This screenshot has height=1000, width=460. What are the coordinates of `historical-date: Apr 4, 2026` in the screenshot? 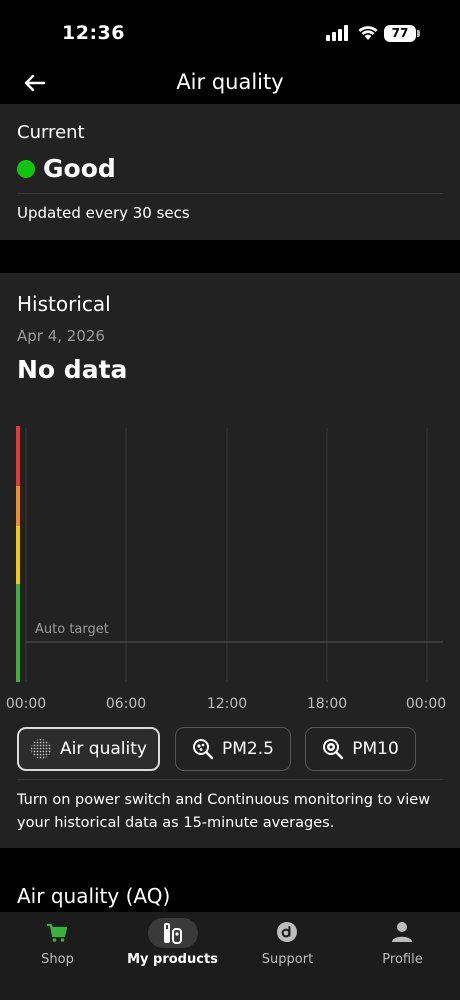 It's located at (61, 336).